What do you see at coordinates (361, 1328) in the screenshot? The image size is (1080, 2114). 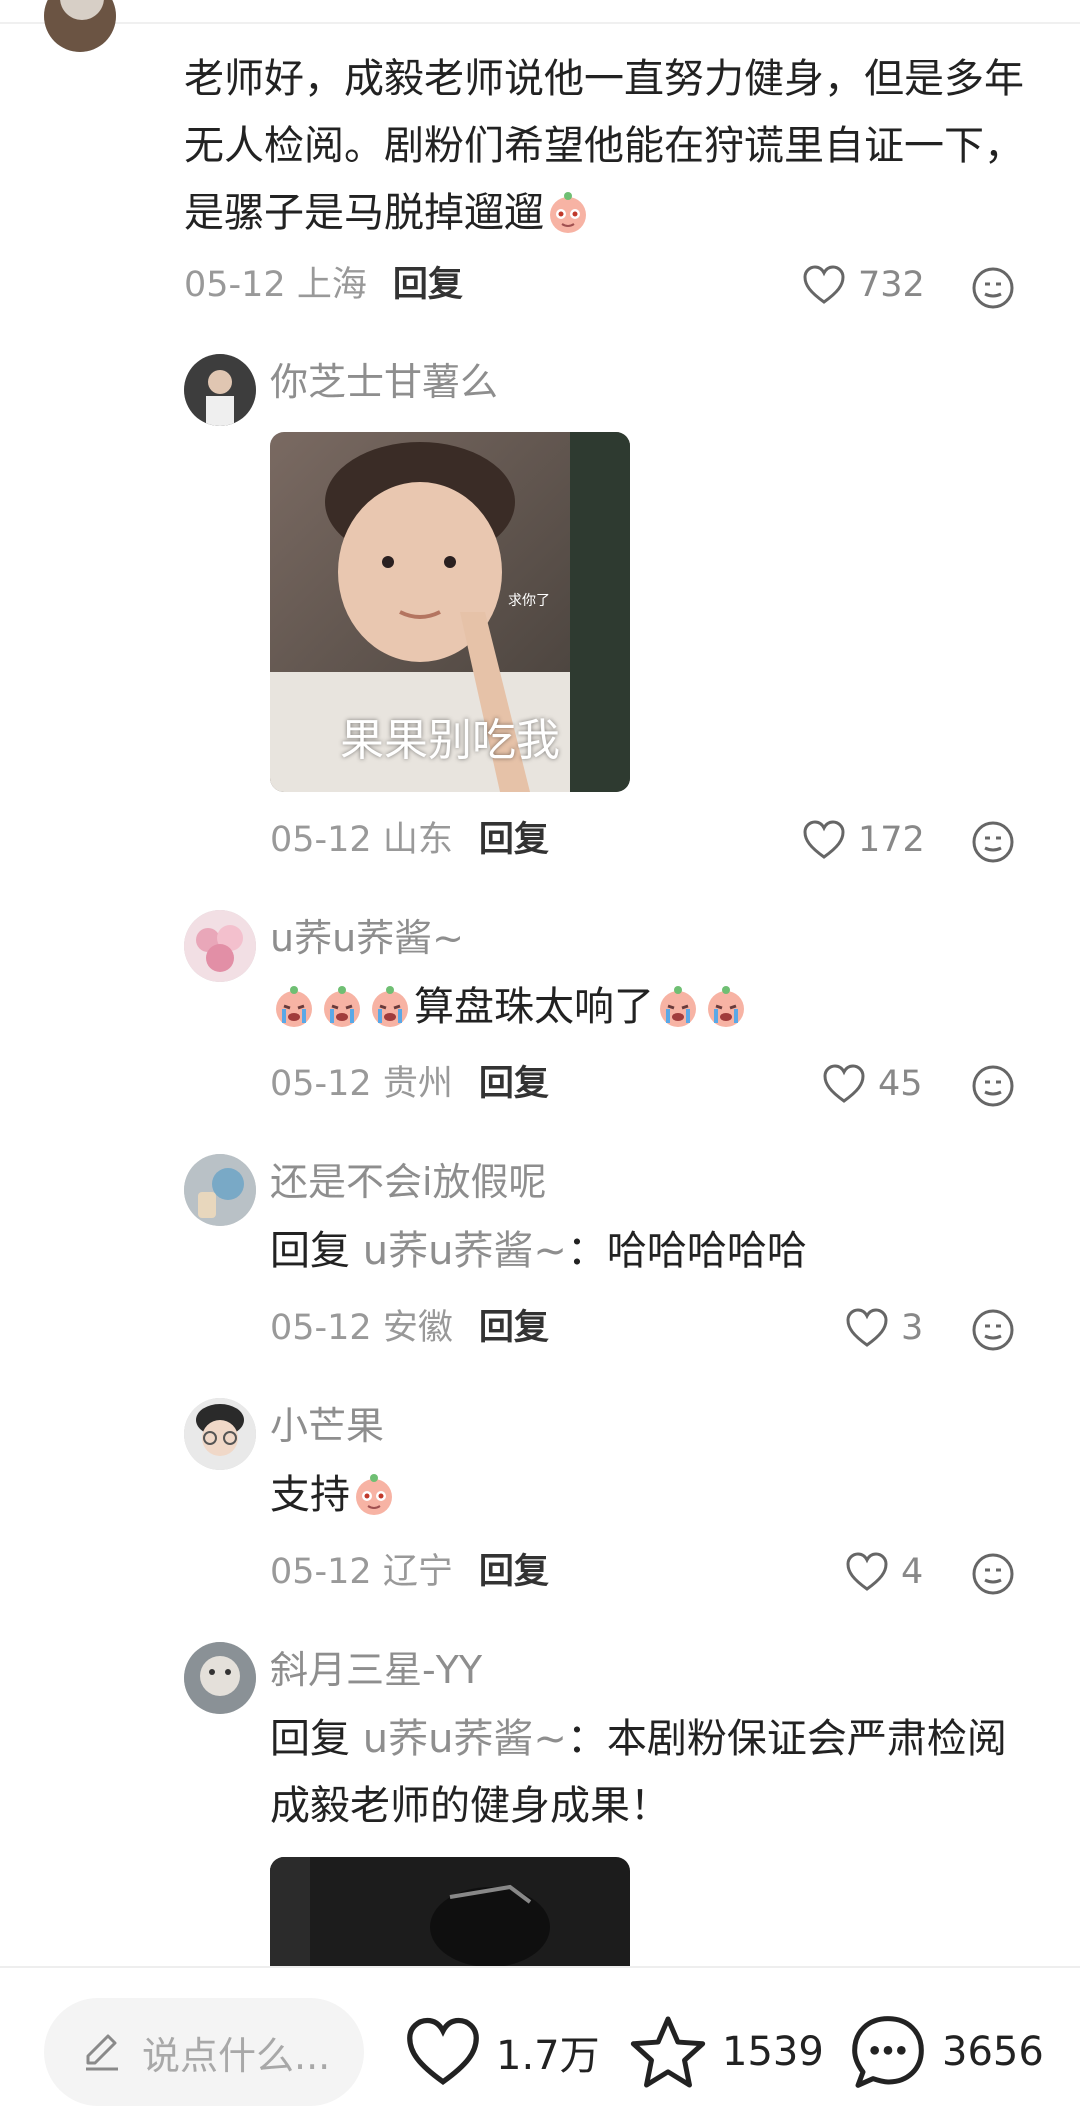 I see `date-location: 05-12 安徽` at bounding box center [361, 1328].